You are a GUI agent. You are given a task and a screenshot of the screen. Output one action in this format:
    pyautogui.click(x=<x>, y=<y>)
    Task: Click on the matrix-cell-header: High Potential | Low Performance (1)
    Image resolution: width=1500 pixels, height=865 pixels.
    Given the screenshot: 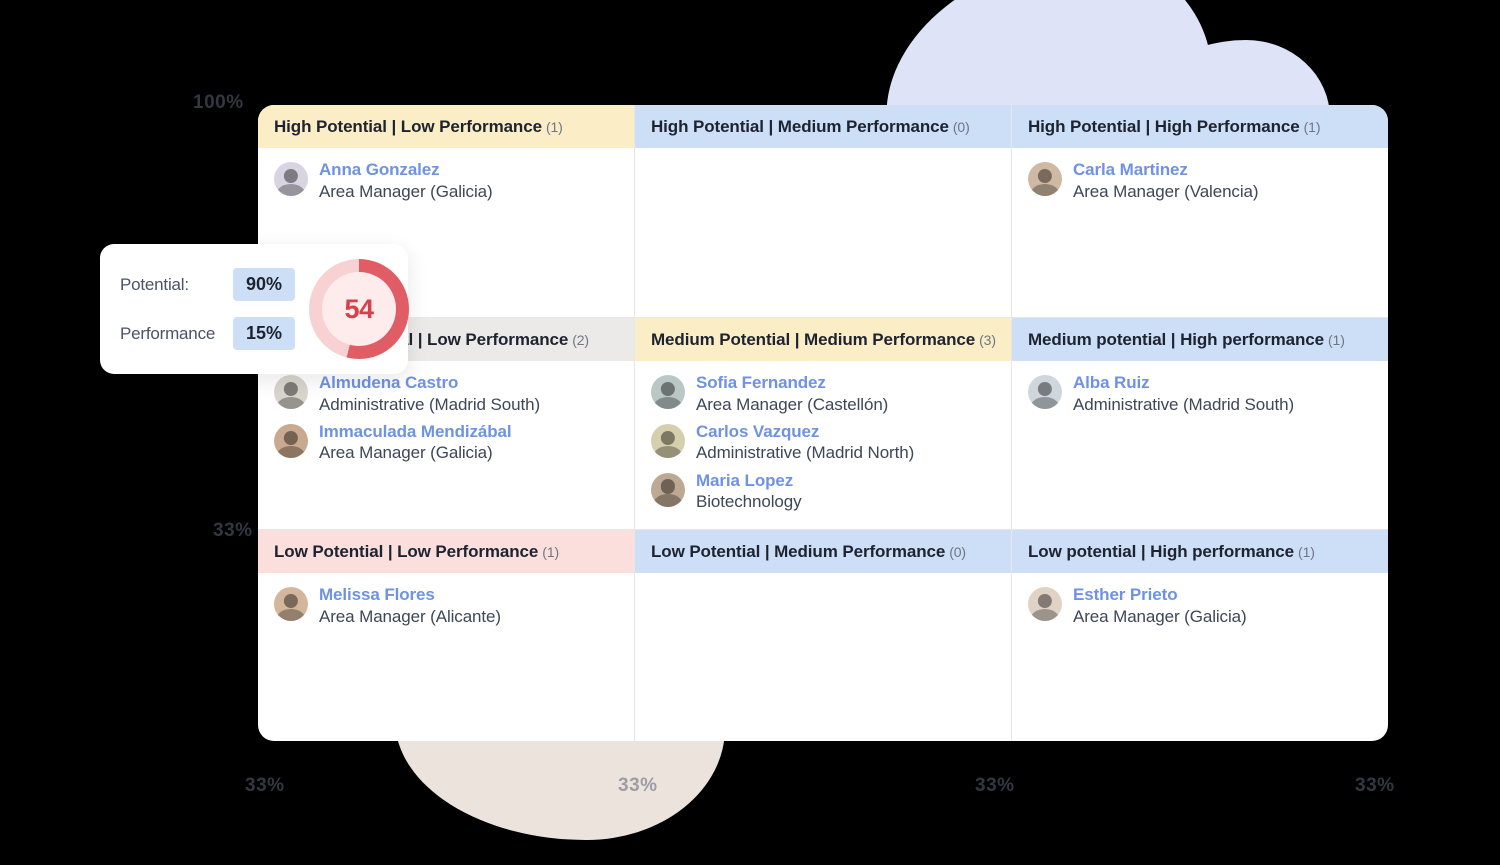 What is the action you would take?
    pyautogui.click(x=446, y=127)
    